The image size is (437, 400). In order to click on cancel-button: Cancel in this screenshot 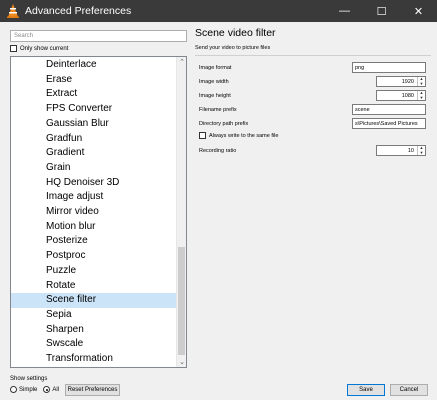, I will do `click(409, 390)`.